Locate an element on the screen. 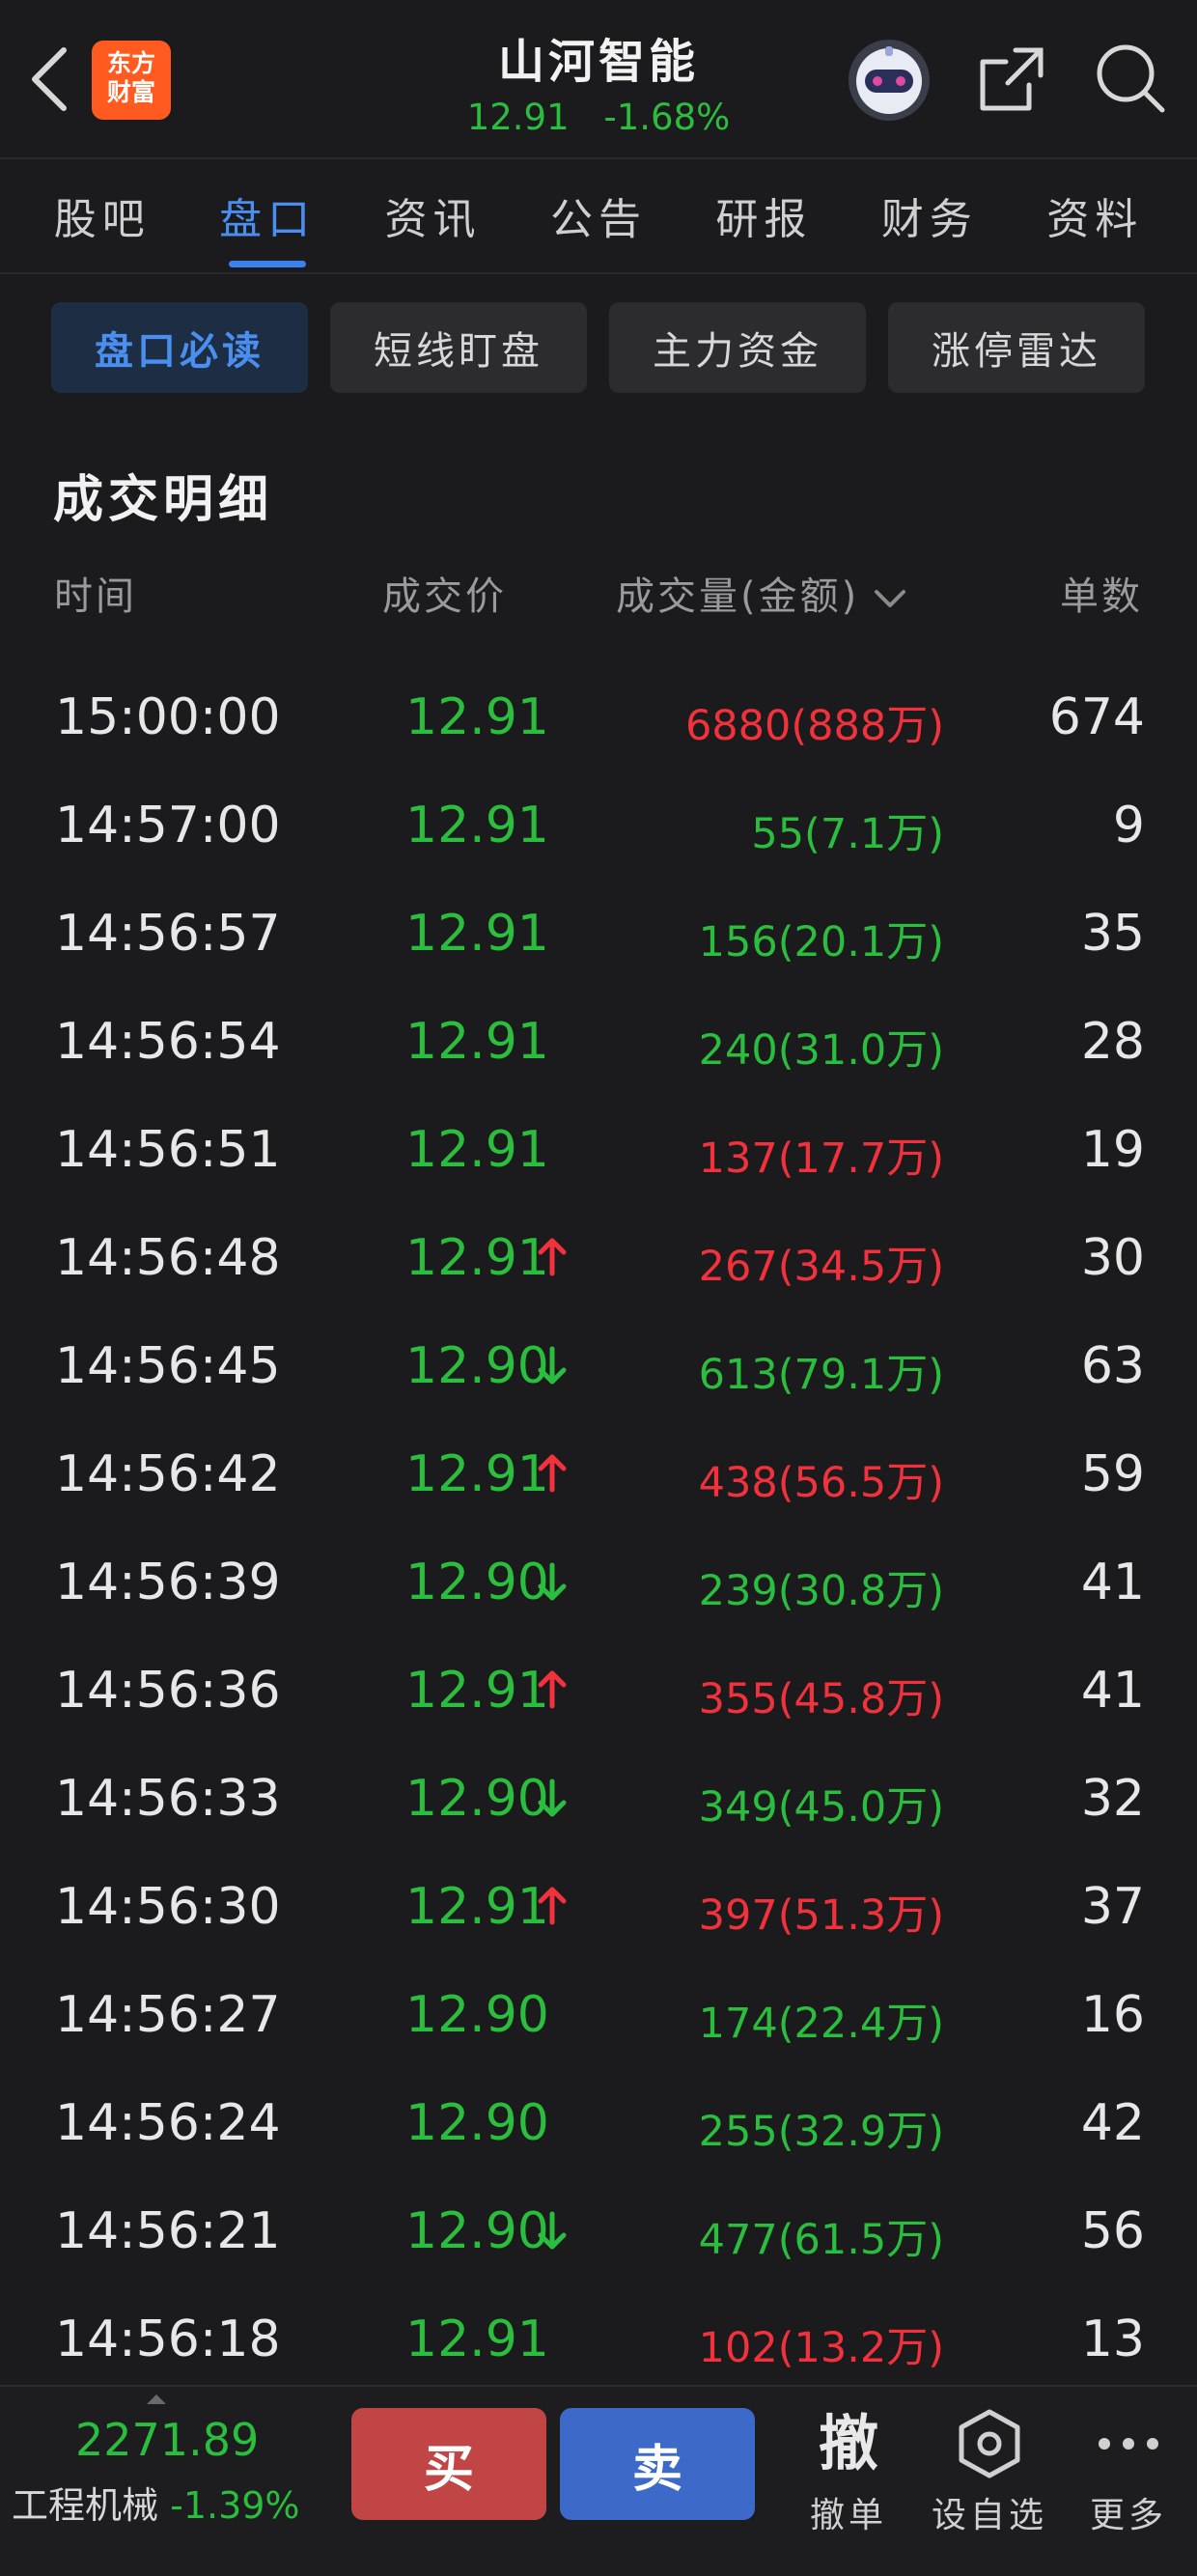 The width and height of the screenshot is (1197, 2576). column-header-volume-label: 成交量(金额) is located at coordinates (738, 596).